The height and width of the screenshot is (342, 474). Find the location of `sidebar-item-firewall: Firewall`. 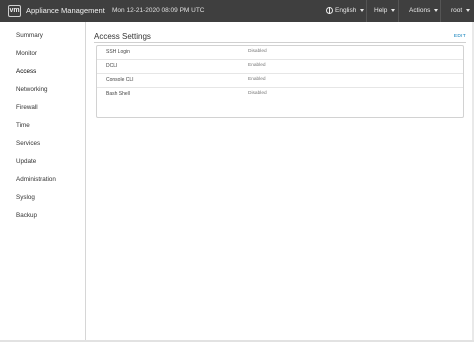

sidebar-item-firewall: Firewall is located at coordinates (27, 107).